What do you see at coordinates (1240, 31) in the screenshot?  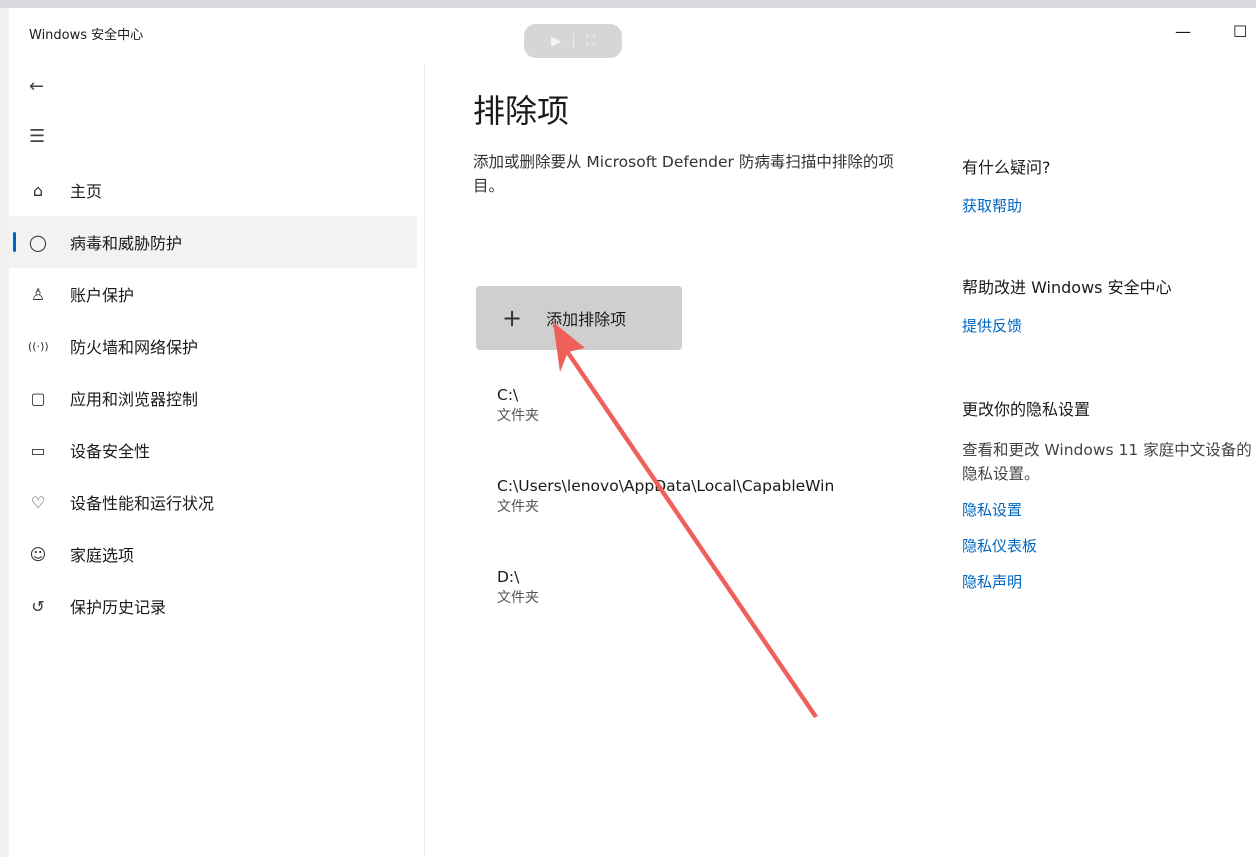 I see `maximize-button: ☐` at bounding box center [1240, 31].